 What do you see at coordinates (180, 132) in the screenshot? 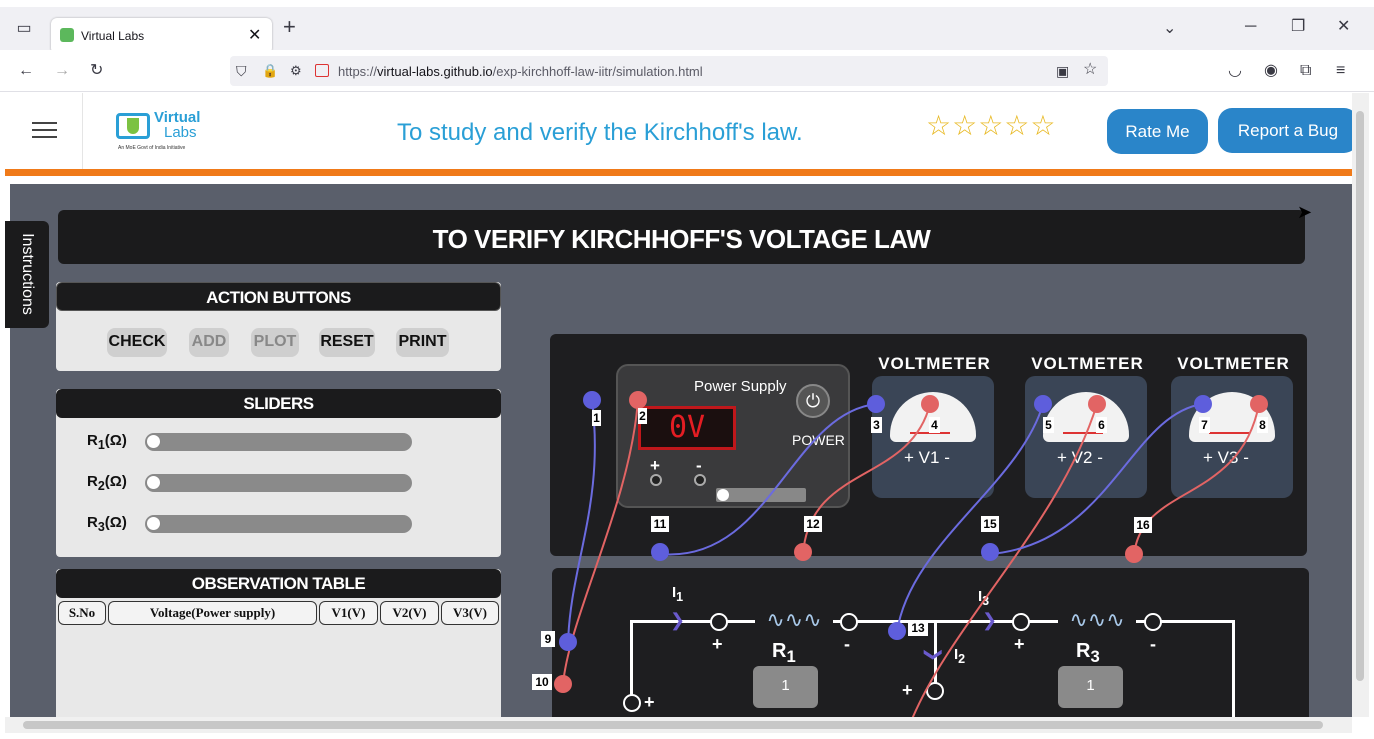
I see `logo-line2: Labs` at bounding box center [180, 132].